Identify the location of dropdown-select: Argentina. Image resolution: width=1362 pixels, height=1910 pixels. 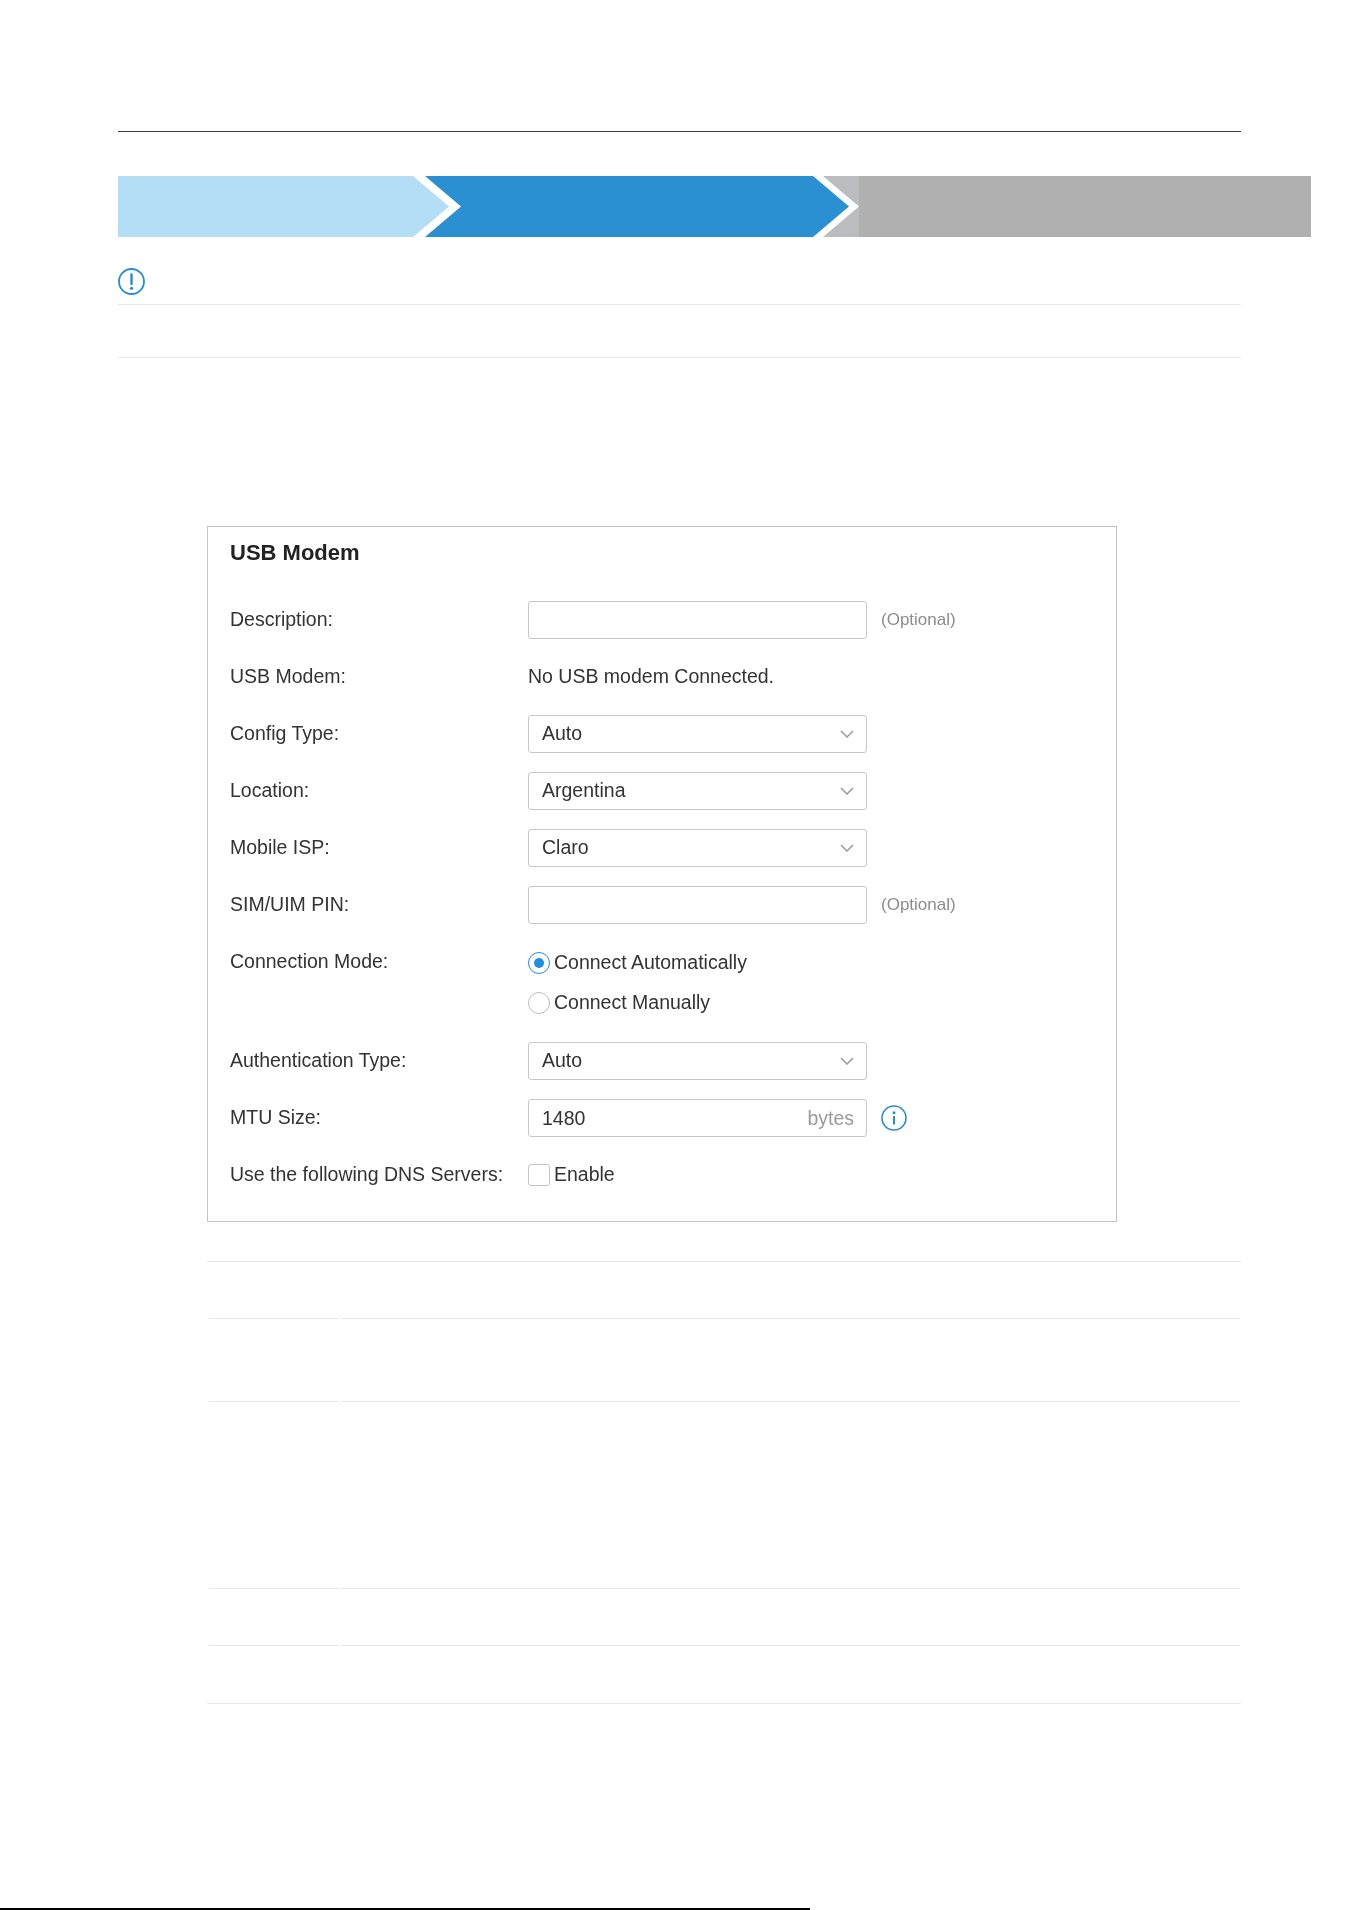
(697, 791).